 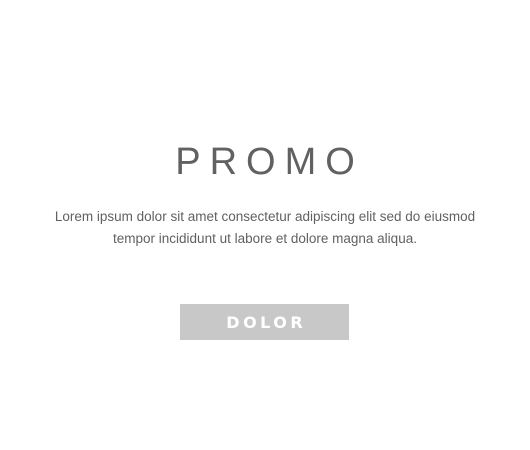 I want to click on dolor-button-label: DOLOR, so click(x=266, y=322).